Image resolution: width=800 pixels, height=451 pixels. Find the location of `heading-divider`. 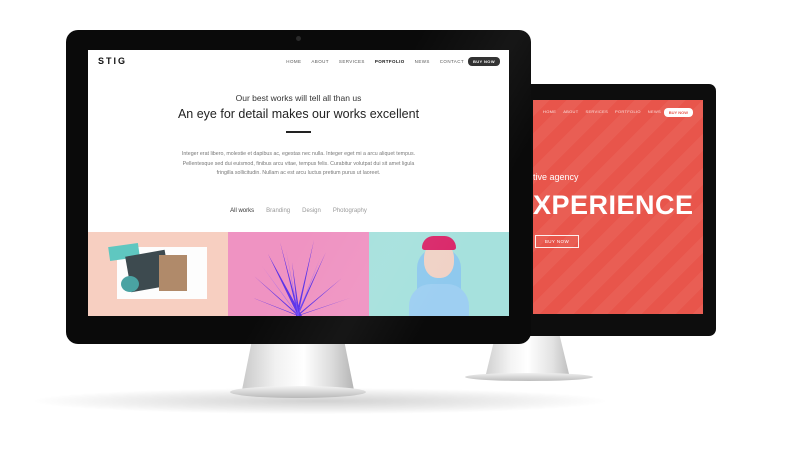

heading-divider is located at coordinates (298, 132).